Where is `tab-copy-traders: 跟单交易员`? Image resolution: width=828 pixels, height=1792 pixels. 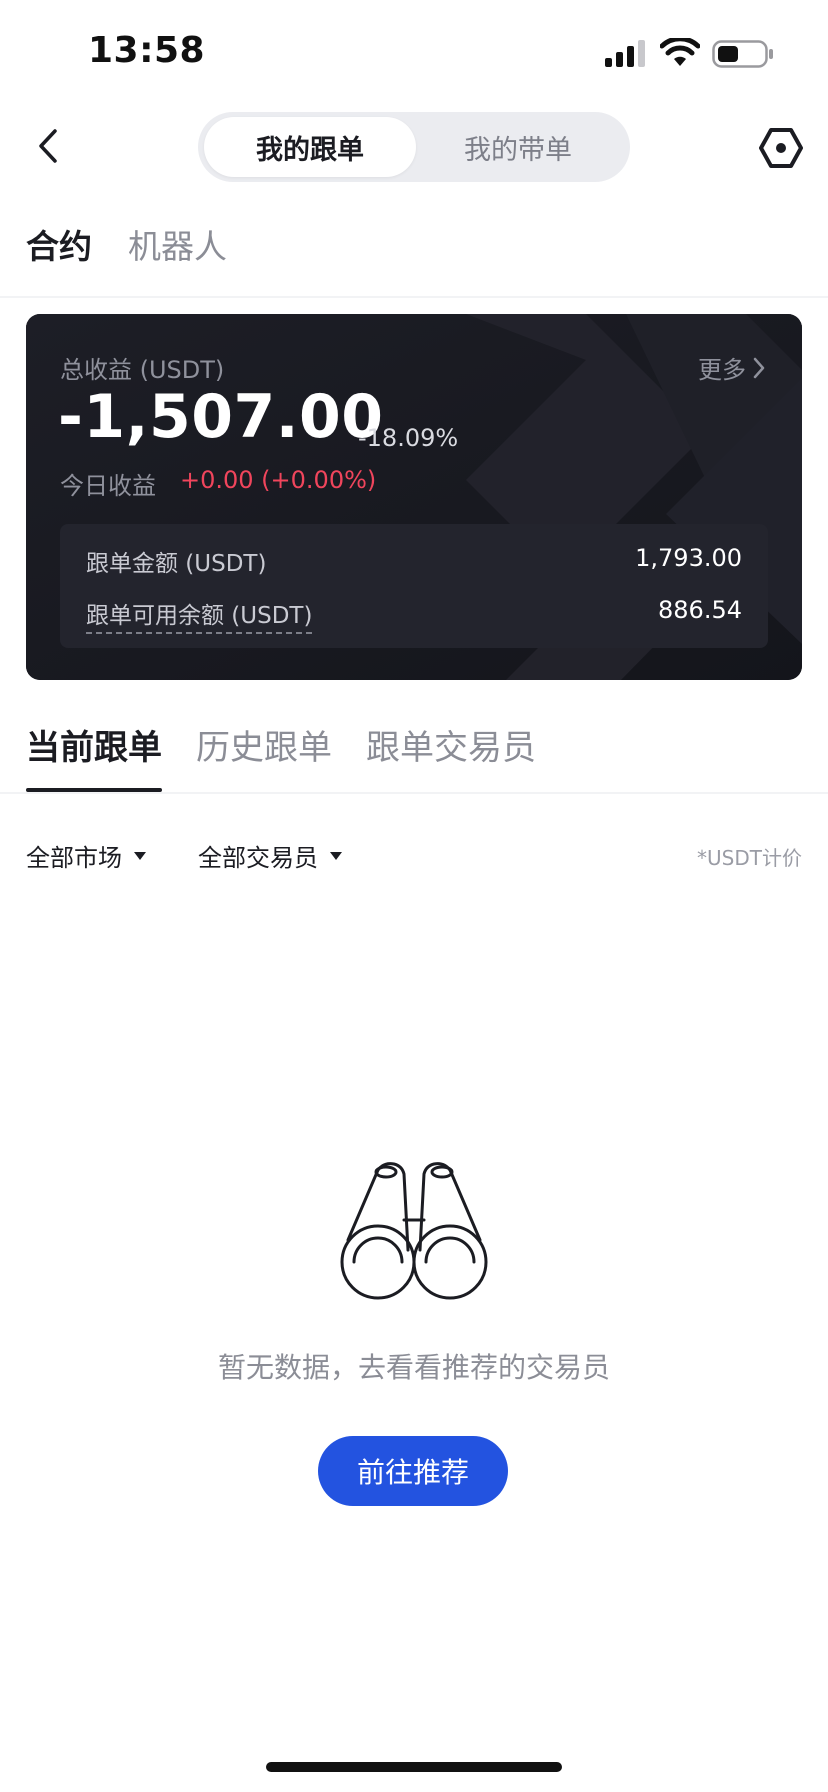 tab-copy-traders: 跟单交易员 is located at coordinates (451, 744).